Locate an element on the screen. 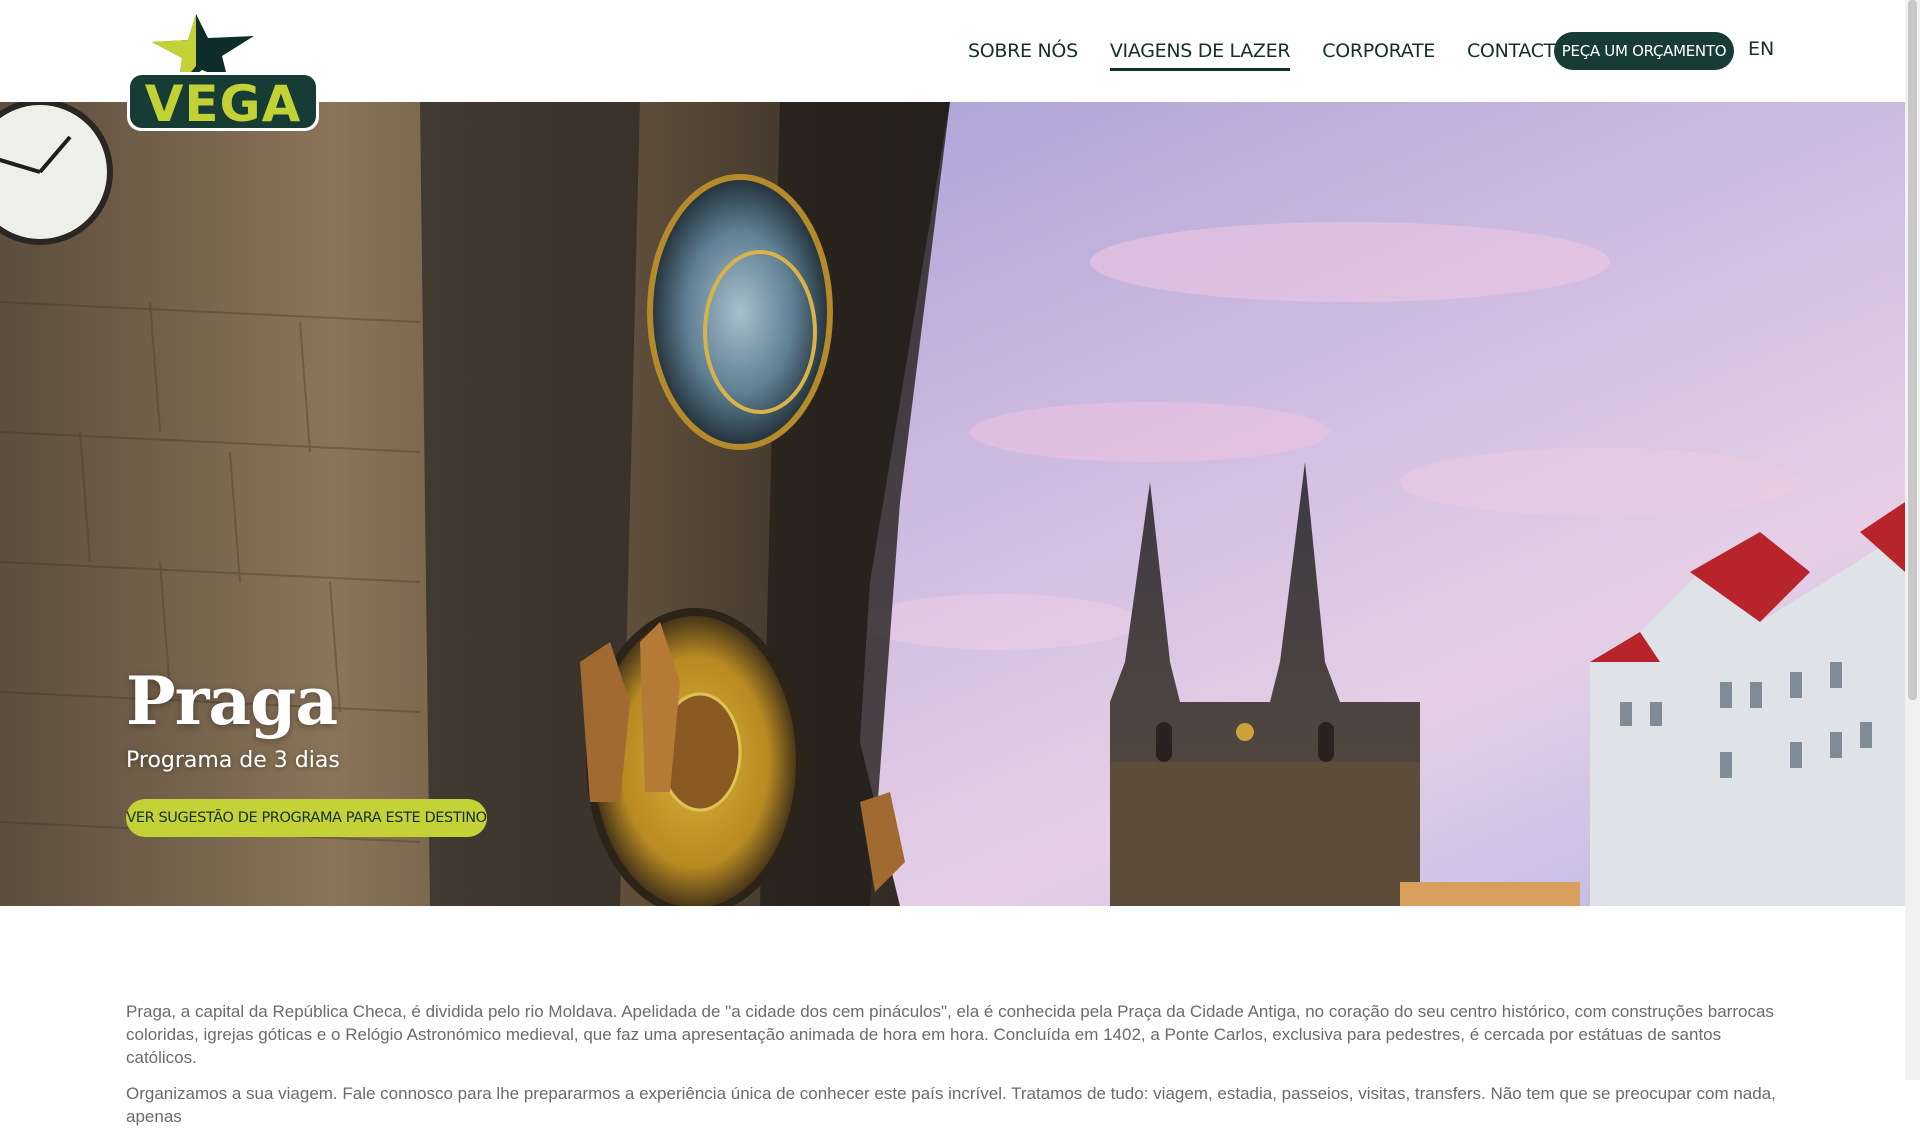  nav-item-viagens-de-lazer: VIAGENS DE LAZER is located at coordinates (1200, 52).